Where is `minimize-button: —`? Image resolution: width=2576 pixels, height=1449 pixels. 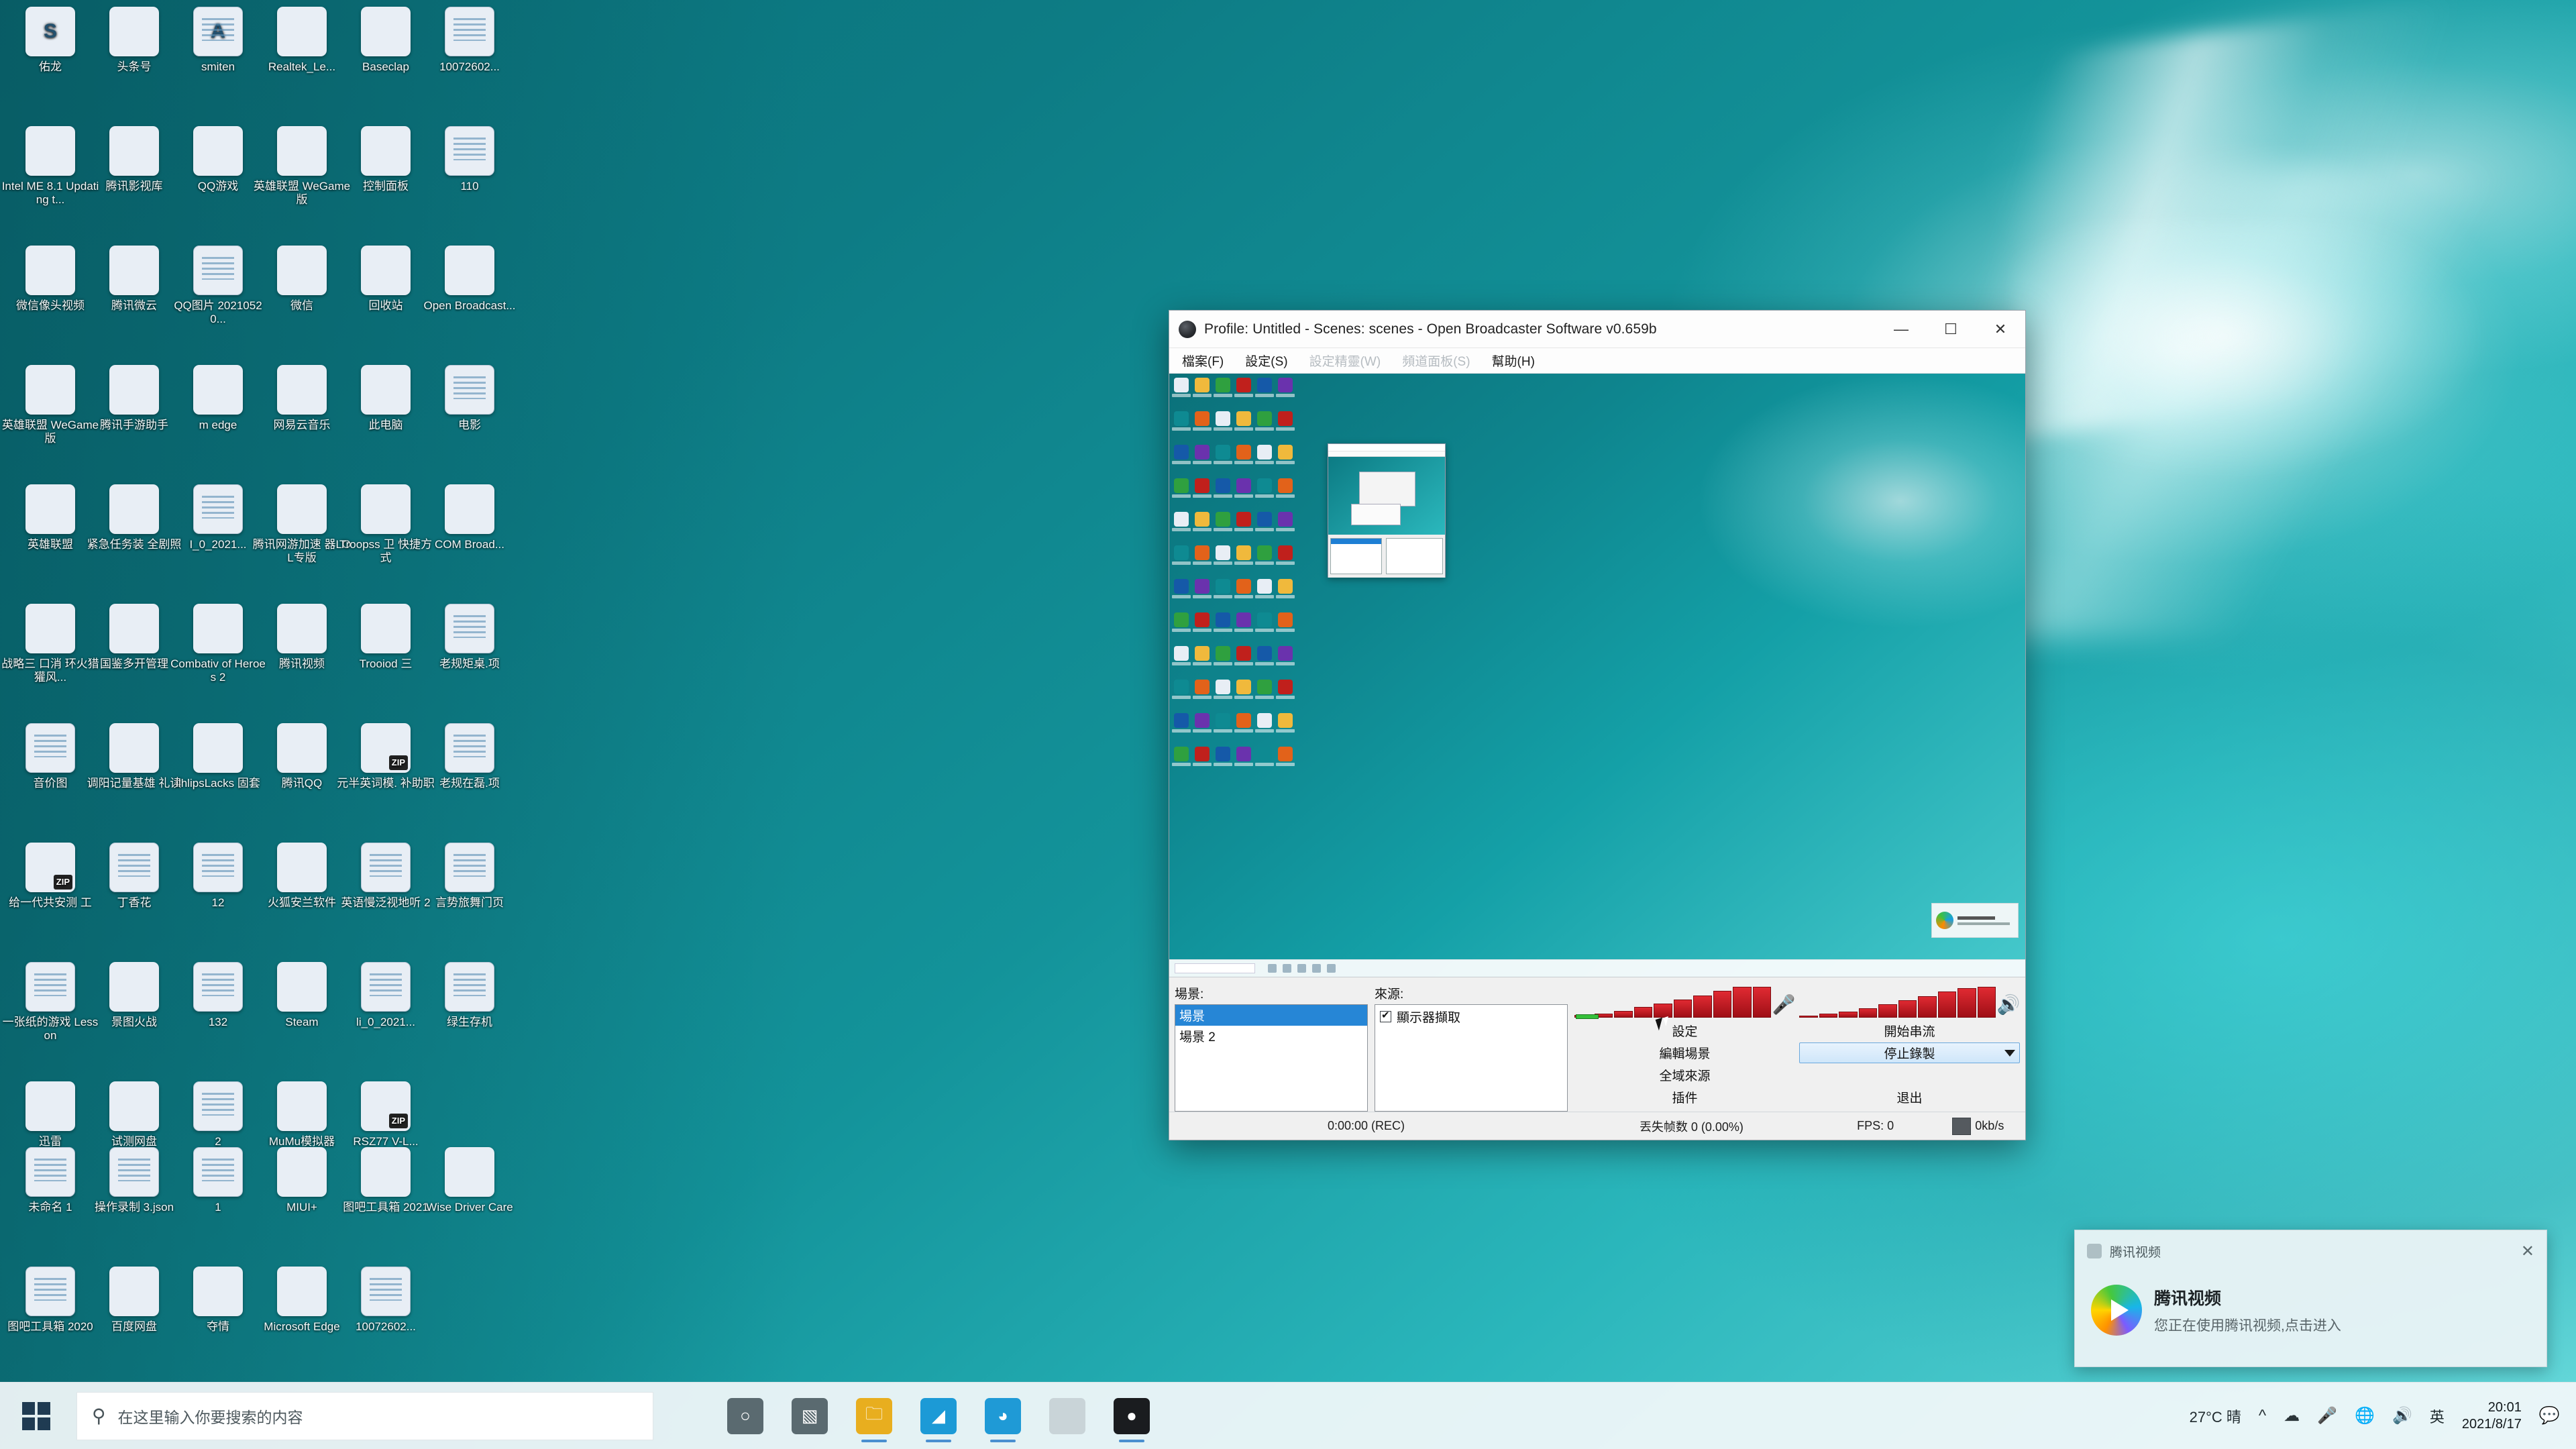
minimize-button: — is located at coordinates (1901, 329).